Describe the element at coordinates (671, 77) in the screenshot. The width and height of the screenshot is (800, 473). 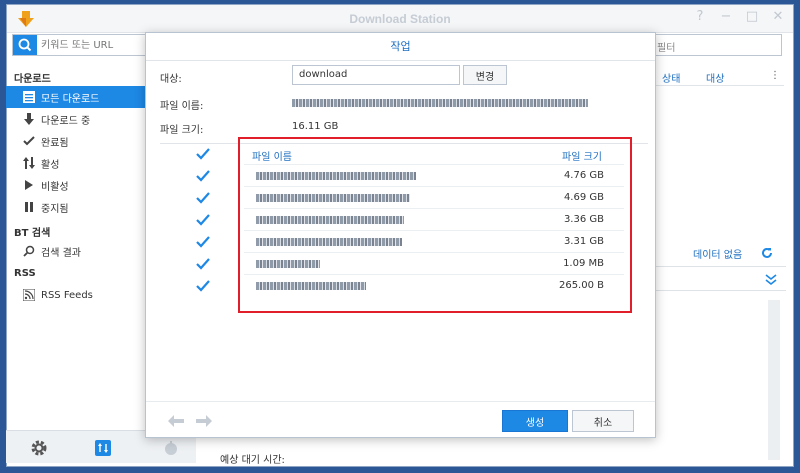
I see `column-status: 상태` at that location.